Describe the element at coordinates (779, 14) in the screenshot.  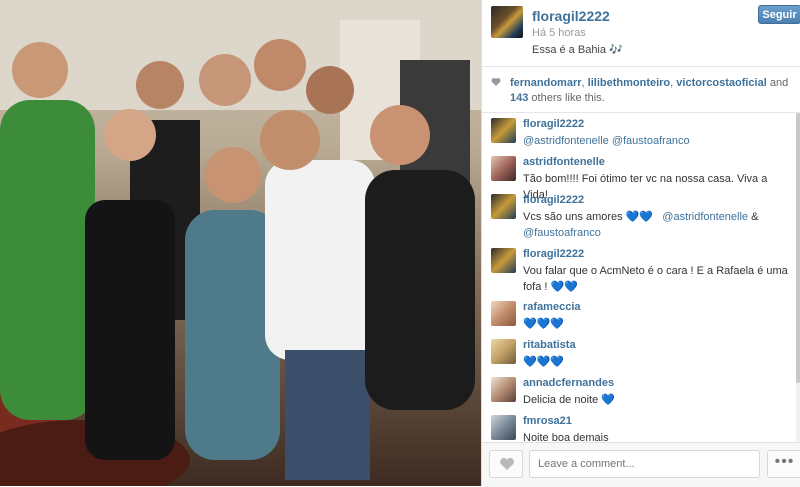
I see `follow-button: Seguir` at that location.